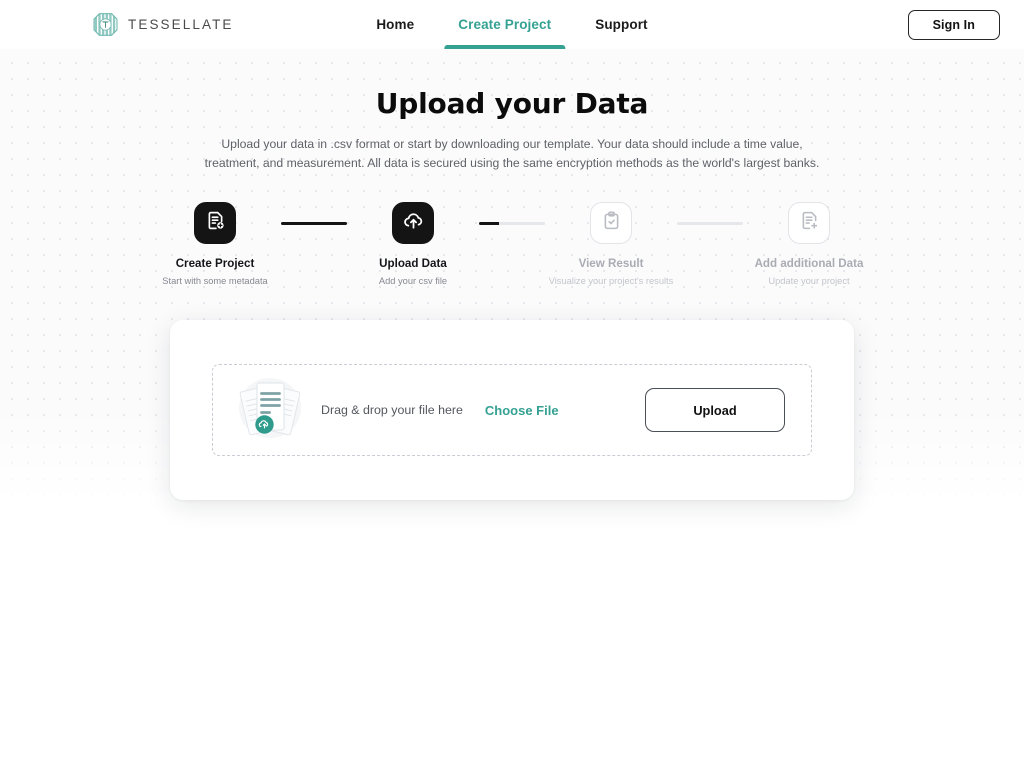 This screenshot has width=1024, height=762. I want to click on upload-button: Upload, so click(715, 410).